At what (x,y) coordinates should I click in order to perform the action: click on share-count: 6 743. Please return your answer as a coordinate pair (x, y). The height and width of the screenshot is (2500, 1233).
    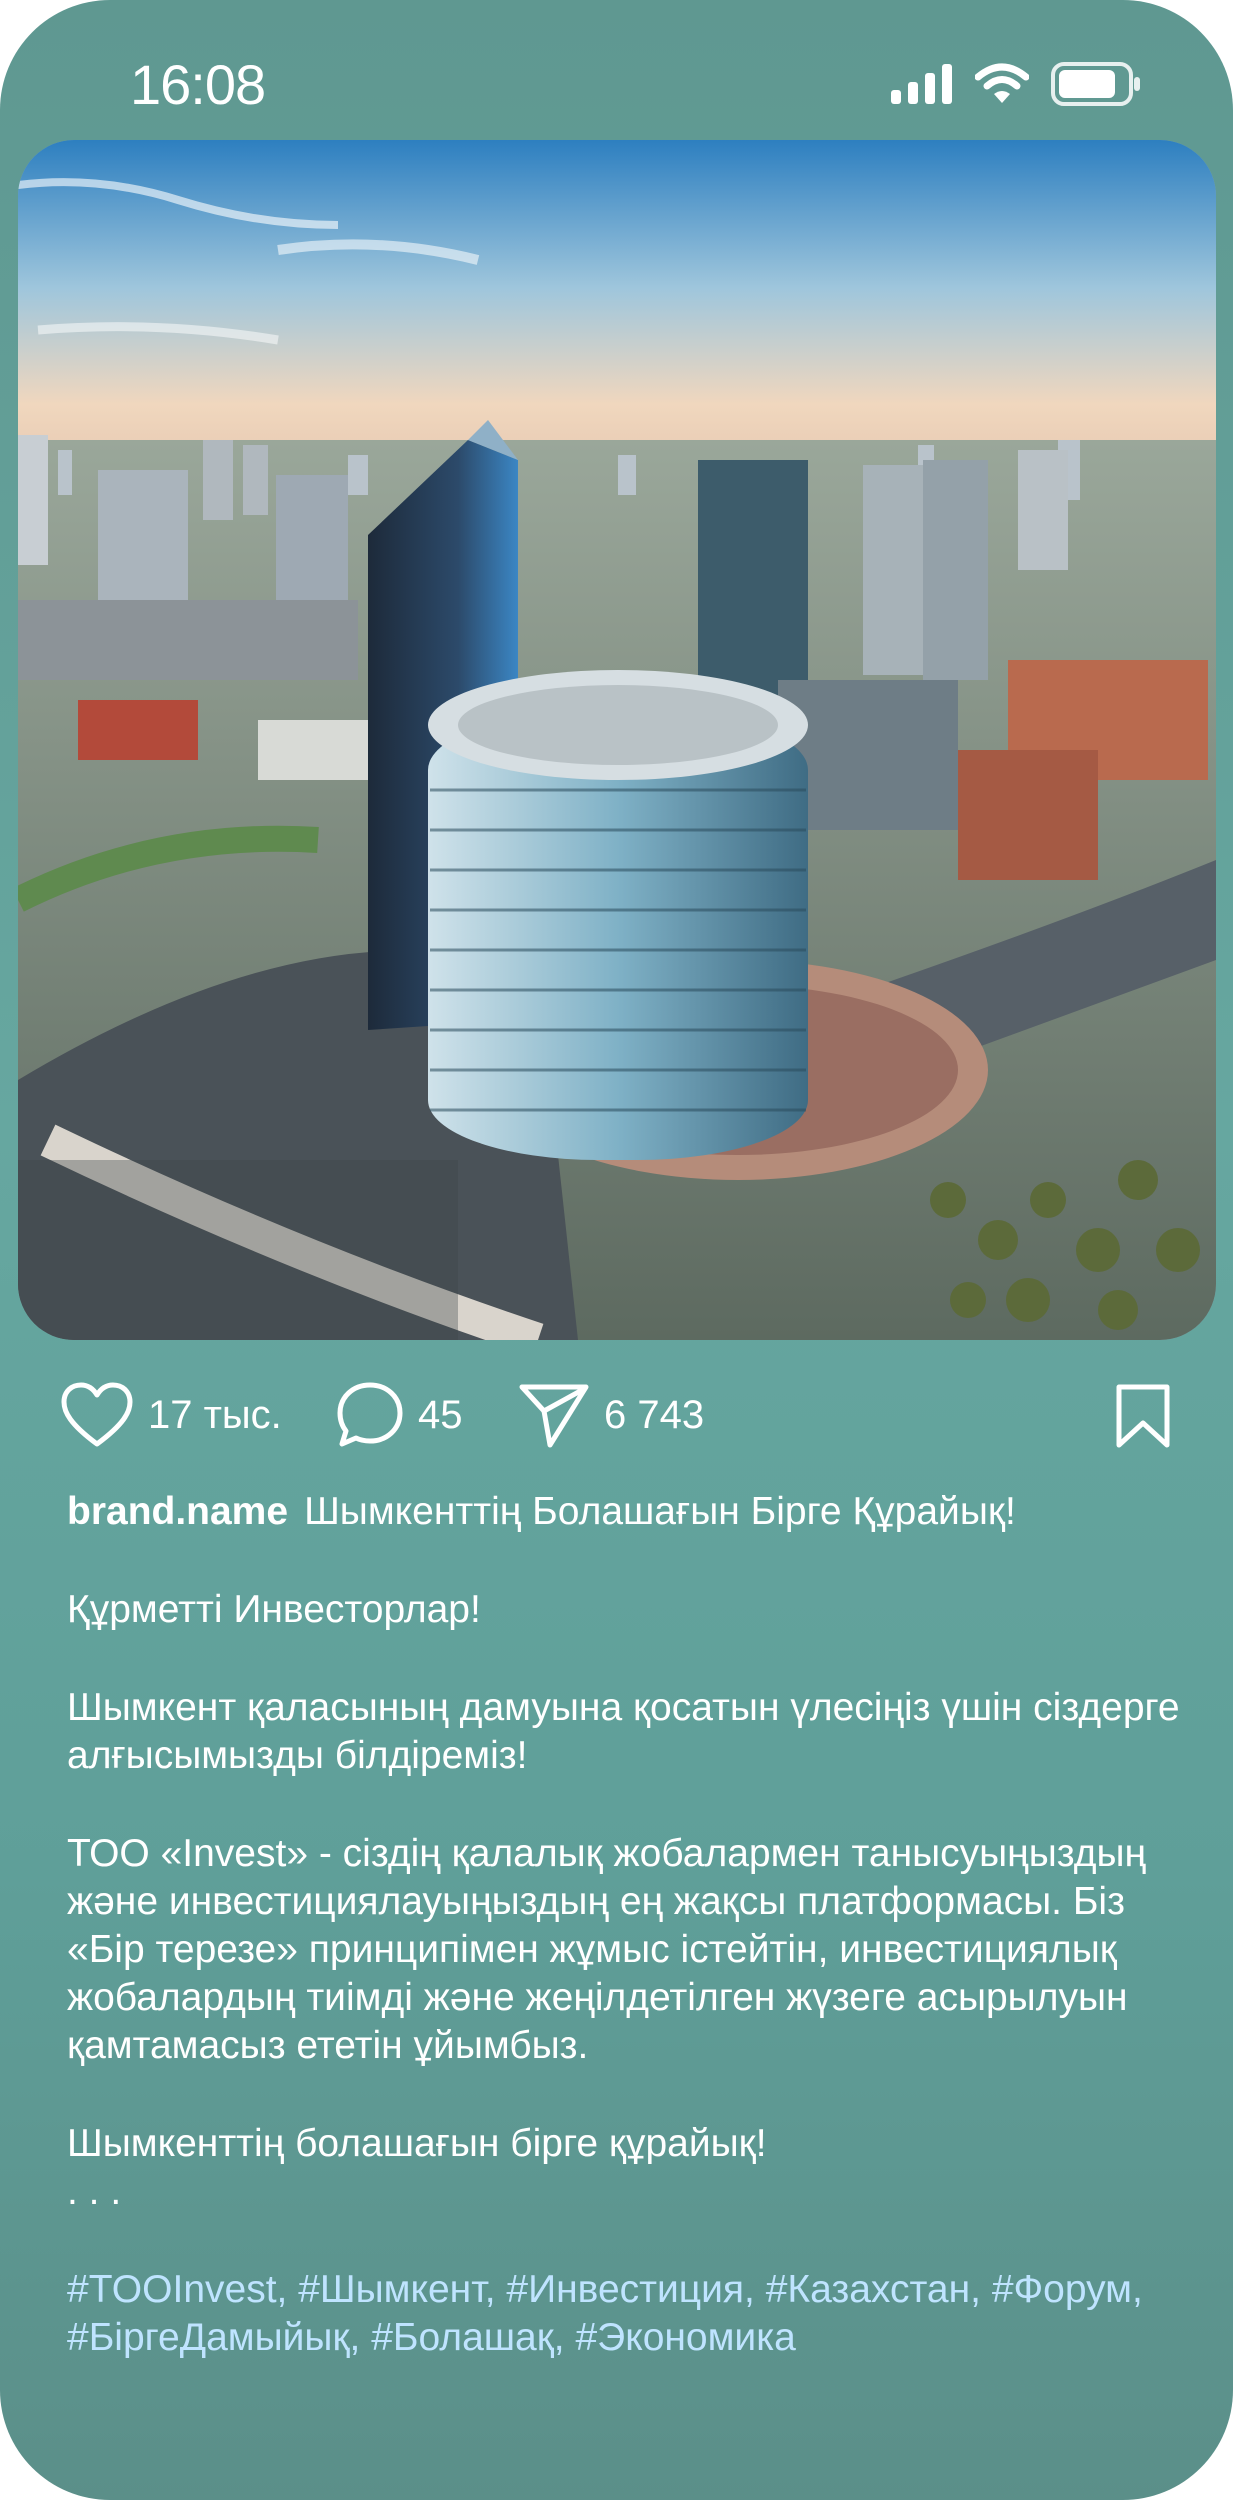
    Looking at the image, I should click on (654, 1414).